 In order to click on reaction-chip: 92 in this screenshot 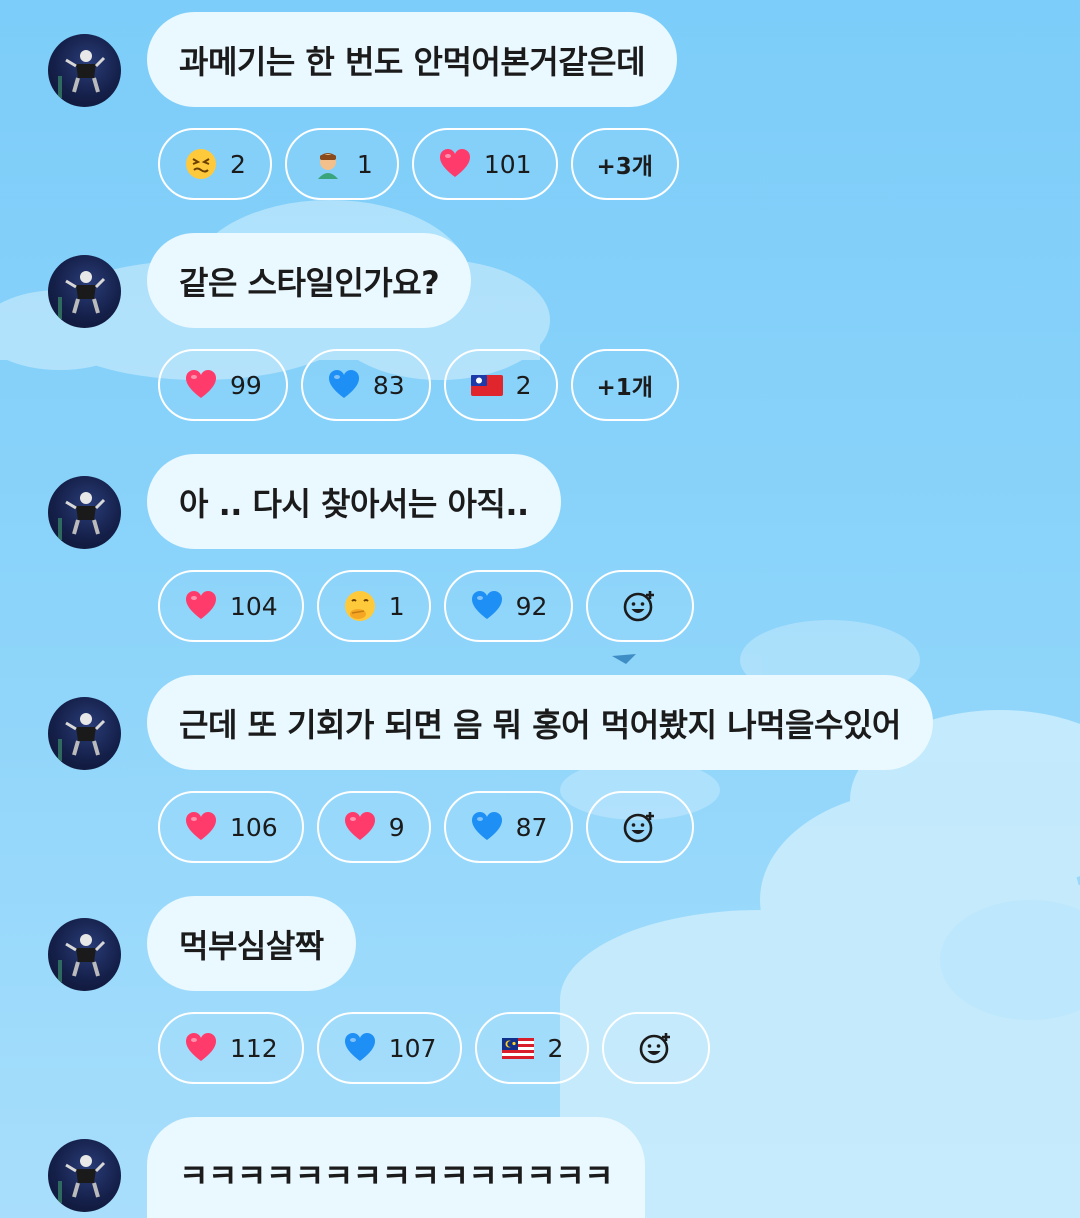, I will do `click(508, 606)`.